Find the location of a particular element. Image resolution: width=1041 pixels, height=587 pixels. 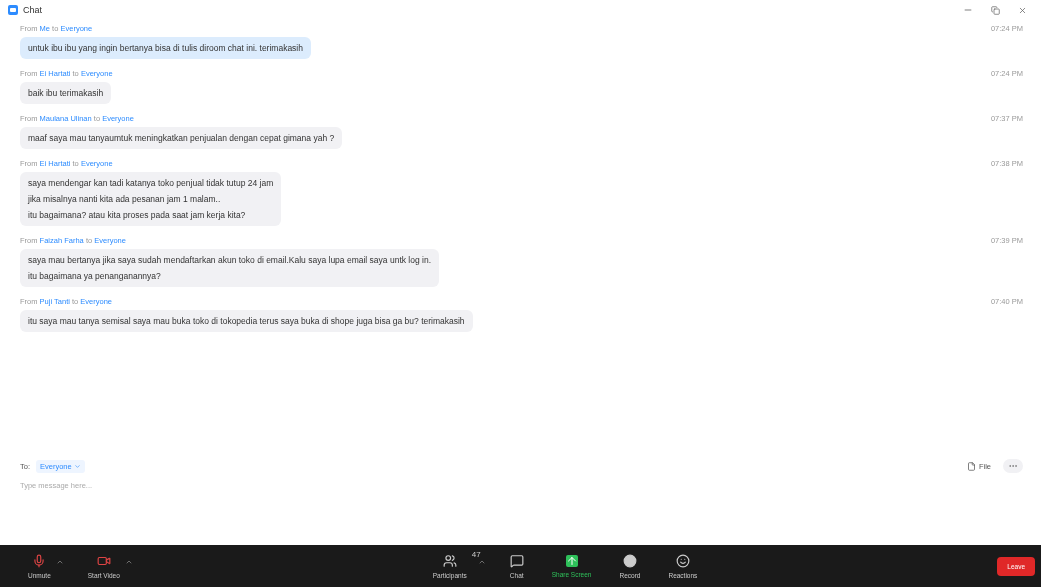

smiley-icon is located at coordinates (682, 560).